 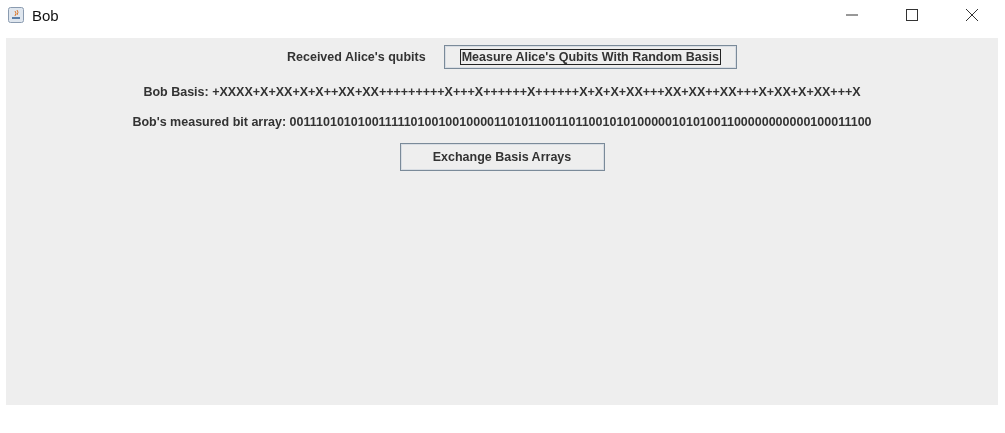 What do you see at coordinates (16, 15) in the screenshot?
I see `app-icon` at bounding box center [16, 15].